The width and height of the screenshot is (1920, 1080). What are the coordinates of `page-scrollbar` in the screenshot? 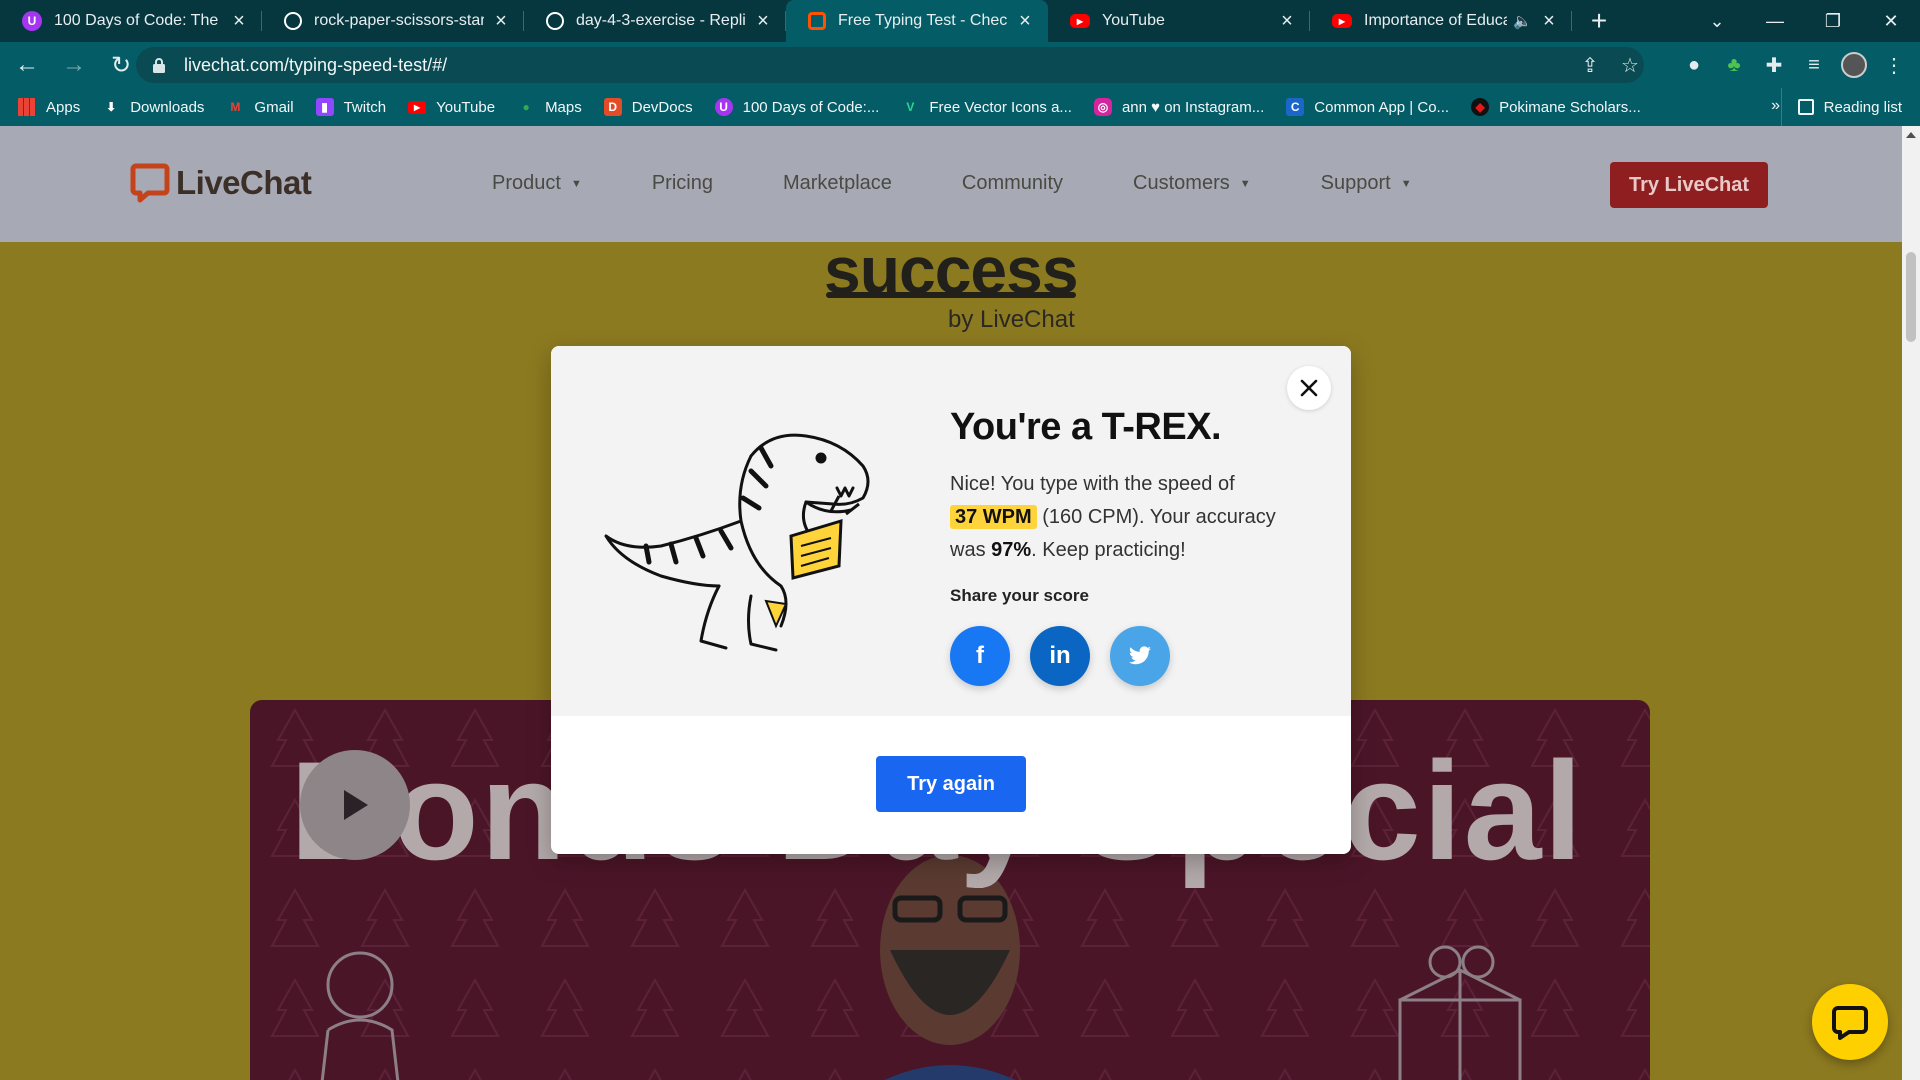 It's located at (1911, 603).